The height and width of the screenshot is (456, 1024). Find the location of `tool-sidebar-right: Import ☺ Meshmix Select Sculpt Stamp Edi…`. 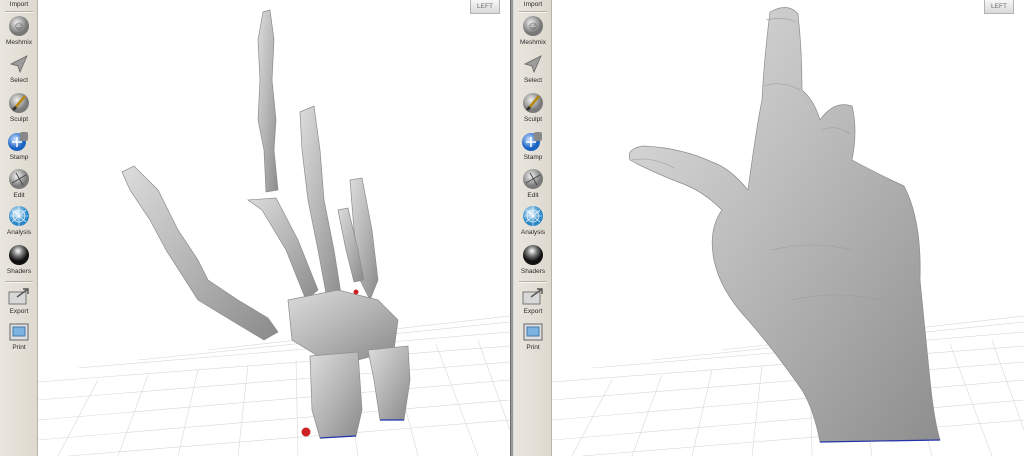

tool-sidebar-right: Import ☺ Meshmix Select Sculpt Stamp Edi… is located at coordinates (533, 228).